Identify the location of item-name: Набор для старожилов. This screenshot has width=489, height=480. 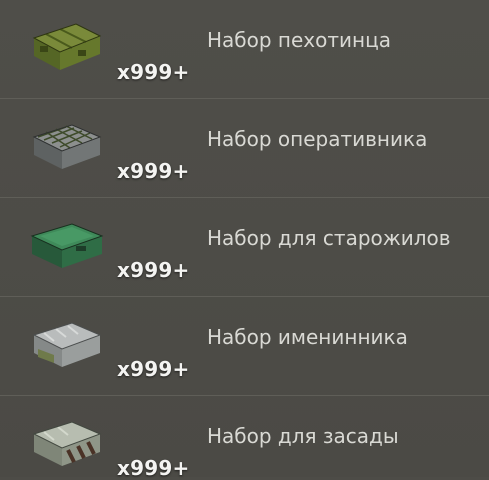
(329, 238).